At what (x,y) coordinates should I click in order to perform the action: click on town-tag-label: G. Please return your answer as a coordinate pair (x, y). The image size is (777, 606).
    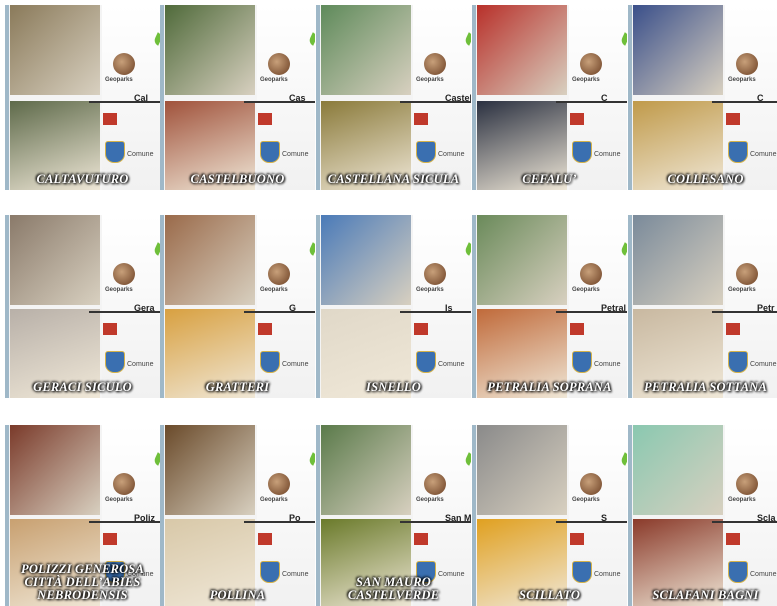
    Looking at the image, I should click on (293, 308).